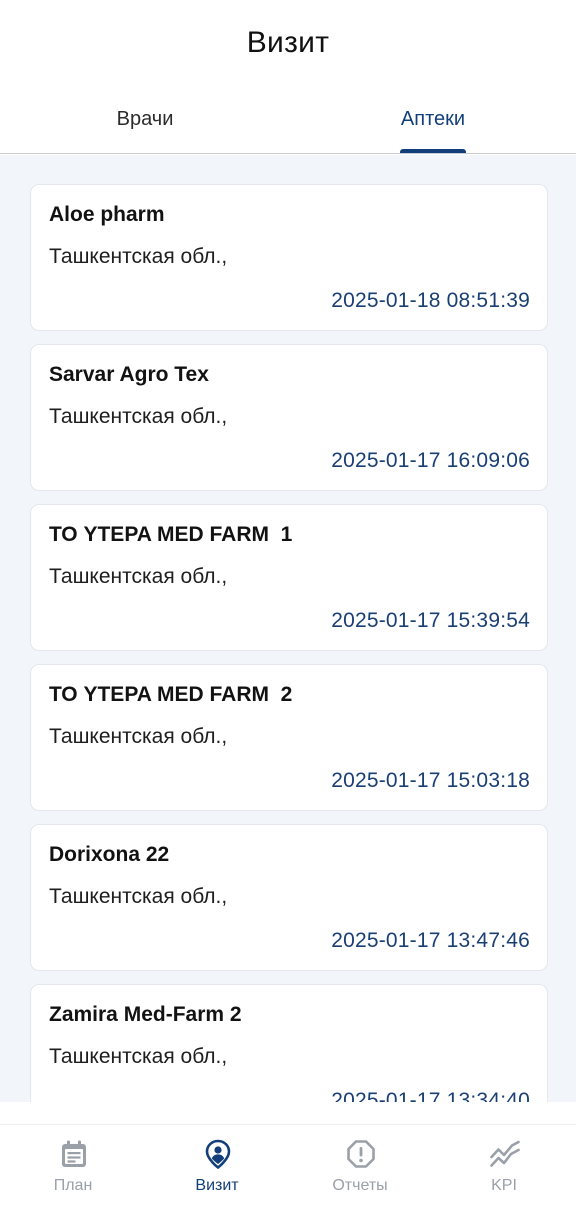  What do you see at coordinates (504, 1185) in the screenshot?
I see `nav-label: KPI` at bounding box center [504, 1185].